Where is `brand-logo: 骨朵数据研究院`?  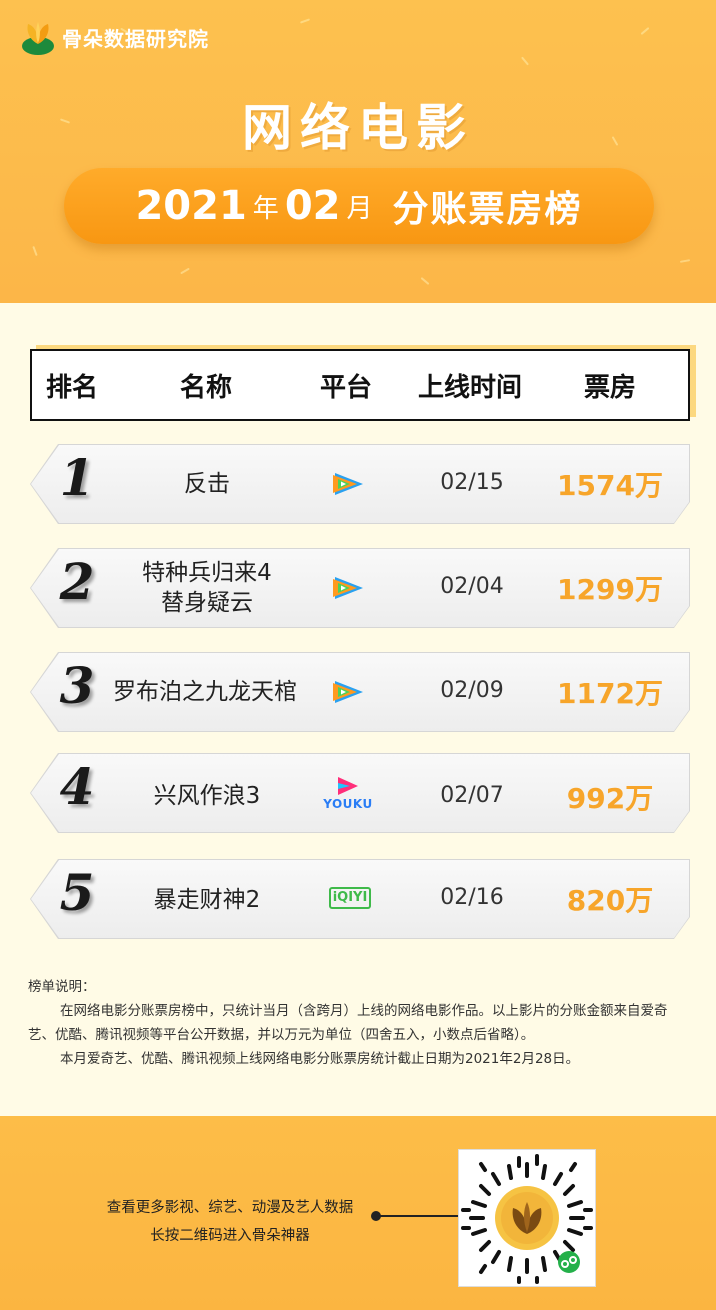
brand-logo: 骨朵数据研究院 is located at coordinates (114, 37).